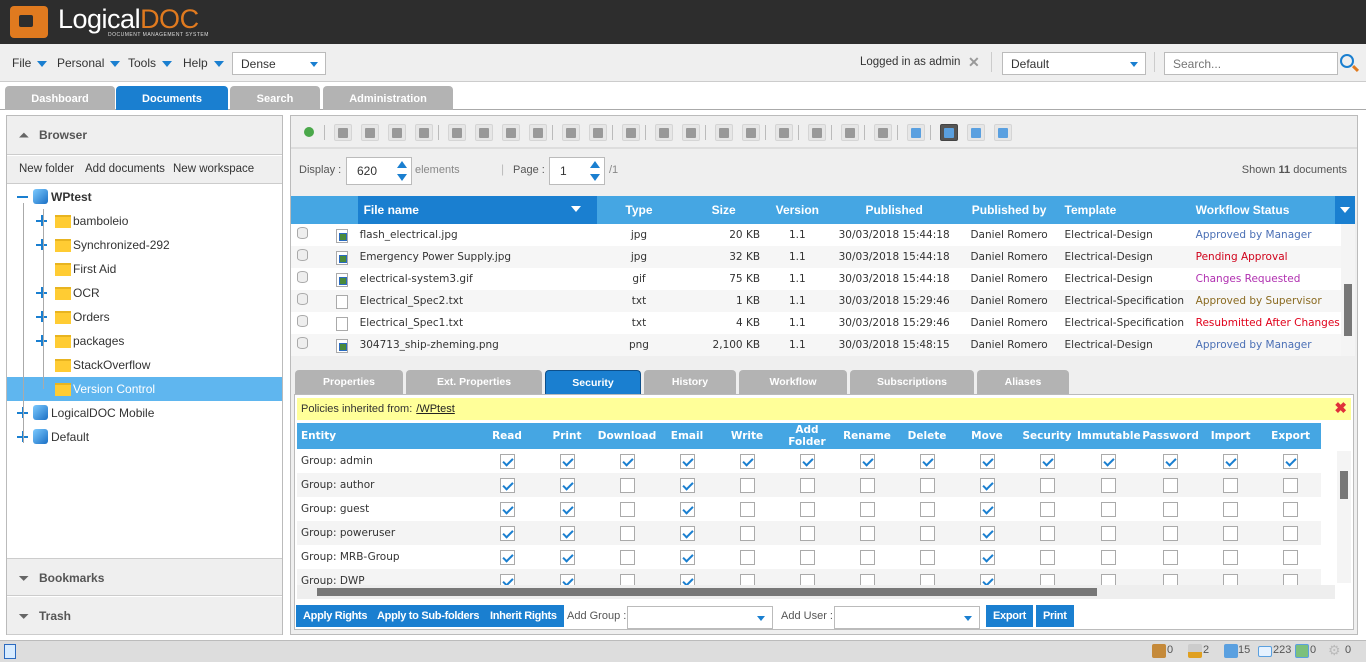 The width and height of the screenshot is (1366, 662). What do you see at coordinates (424, 132) in the screenshot?
I see `compare-icon` at bounding box center [424, 132].